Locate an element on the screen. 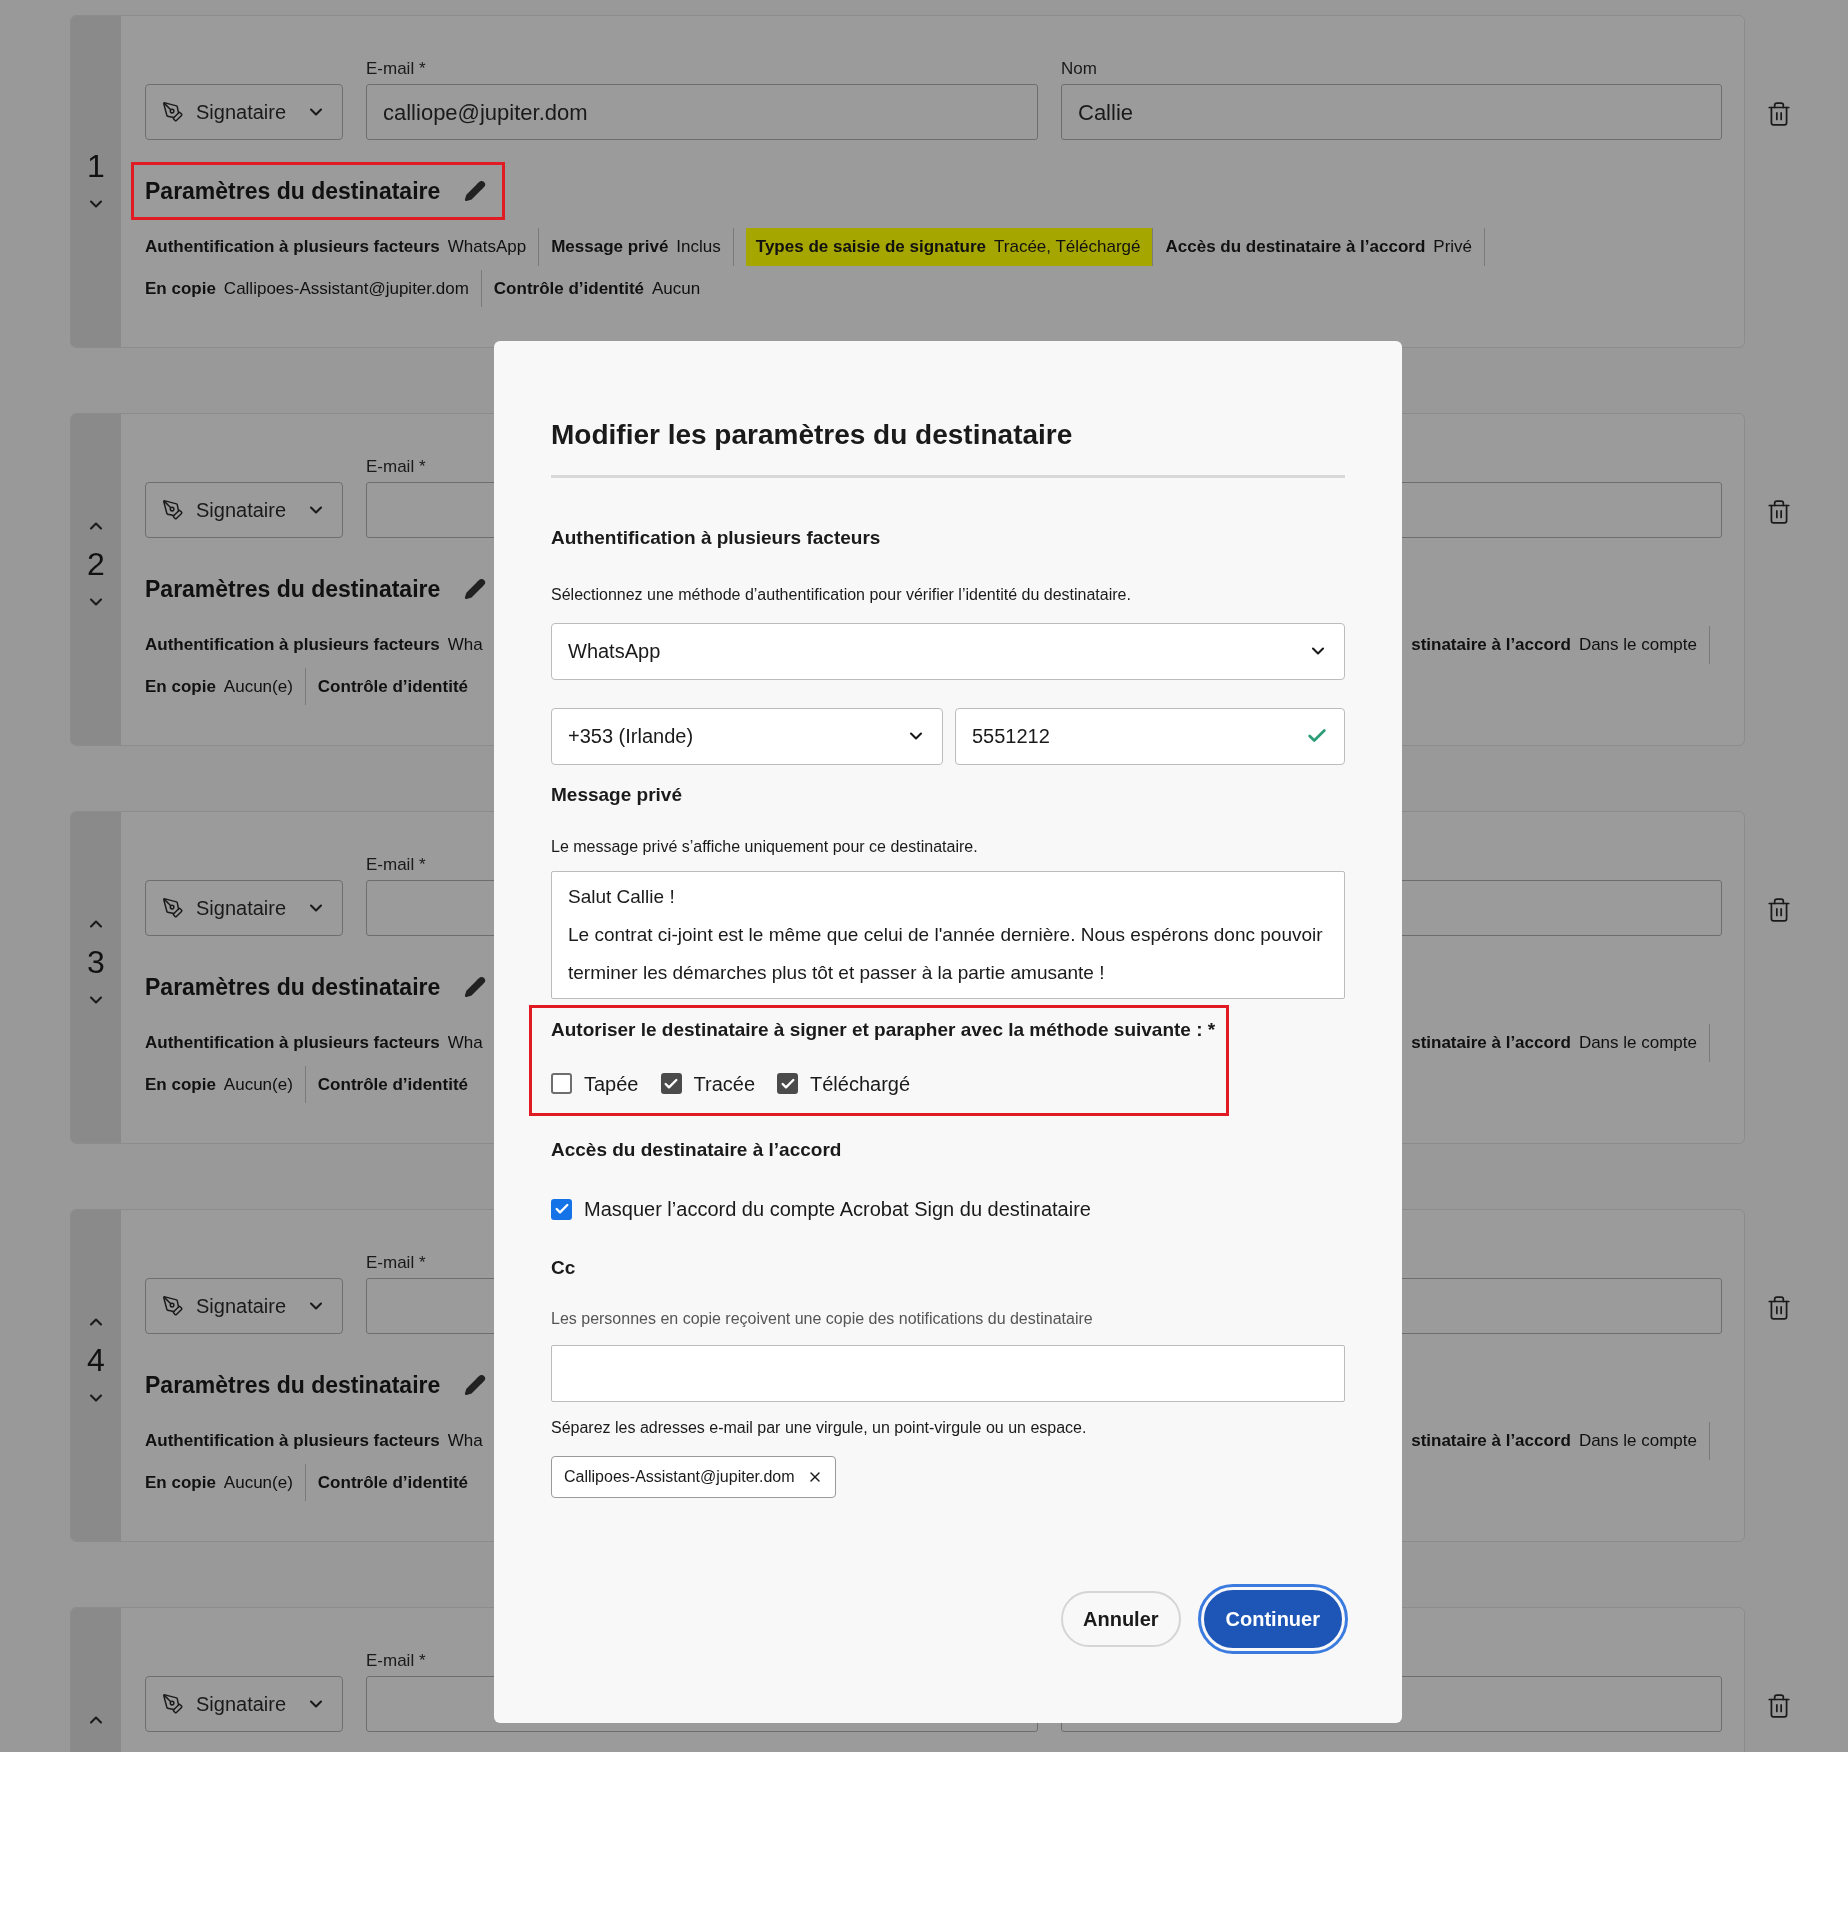  setting-item: Contrôle d’identité Aucun is located at coordinates (597, 288).